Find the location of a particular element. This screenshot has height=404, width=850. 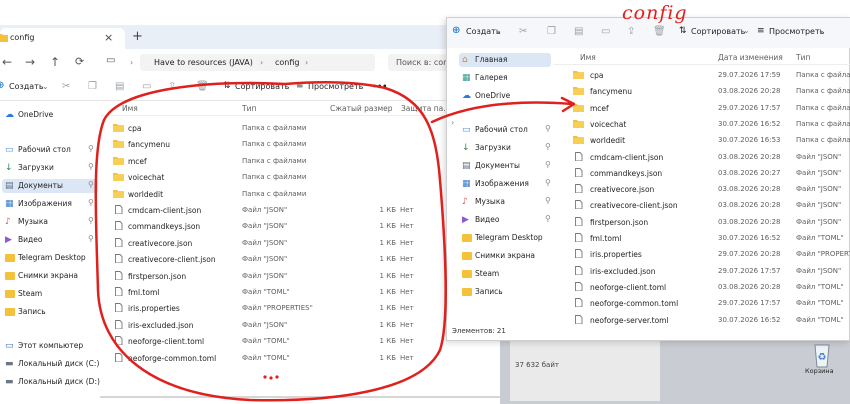

tab-config: config × is located at coordinates (62, 38).